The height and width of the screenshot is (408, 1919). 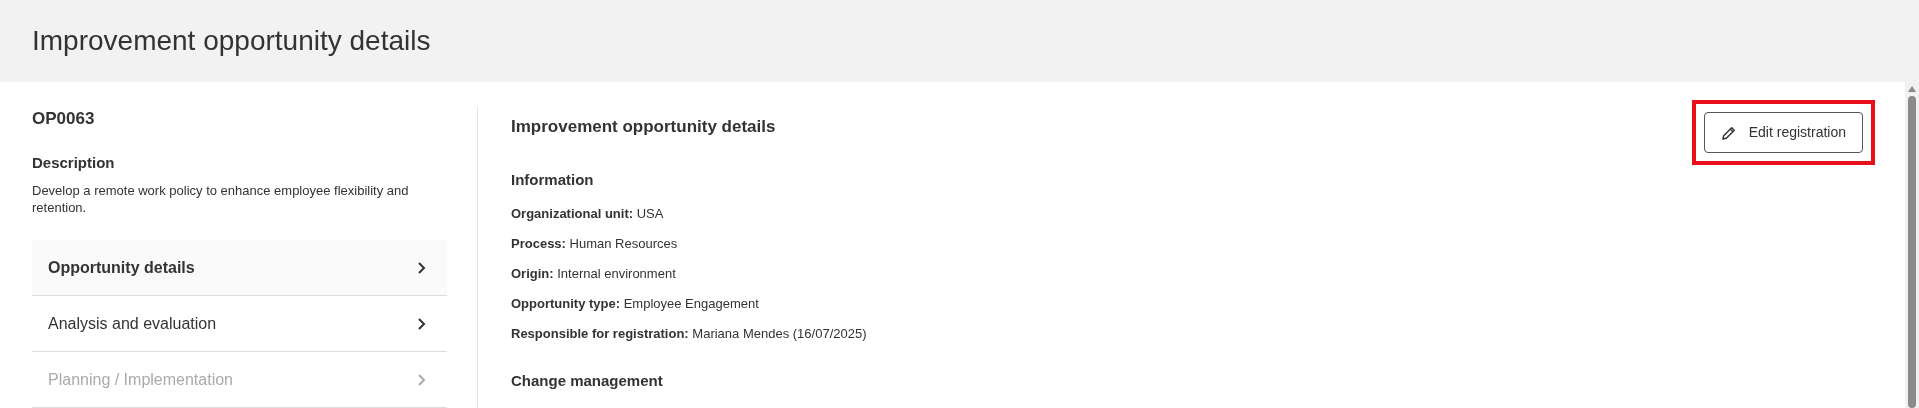 What do you see at coordinates (587, 380) in the screenshot?
I see `subsection-heading: Change management` at bounding box center [587, 380].